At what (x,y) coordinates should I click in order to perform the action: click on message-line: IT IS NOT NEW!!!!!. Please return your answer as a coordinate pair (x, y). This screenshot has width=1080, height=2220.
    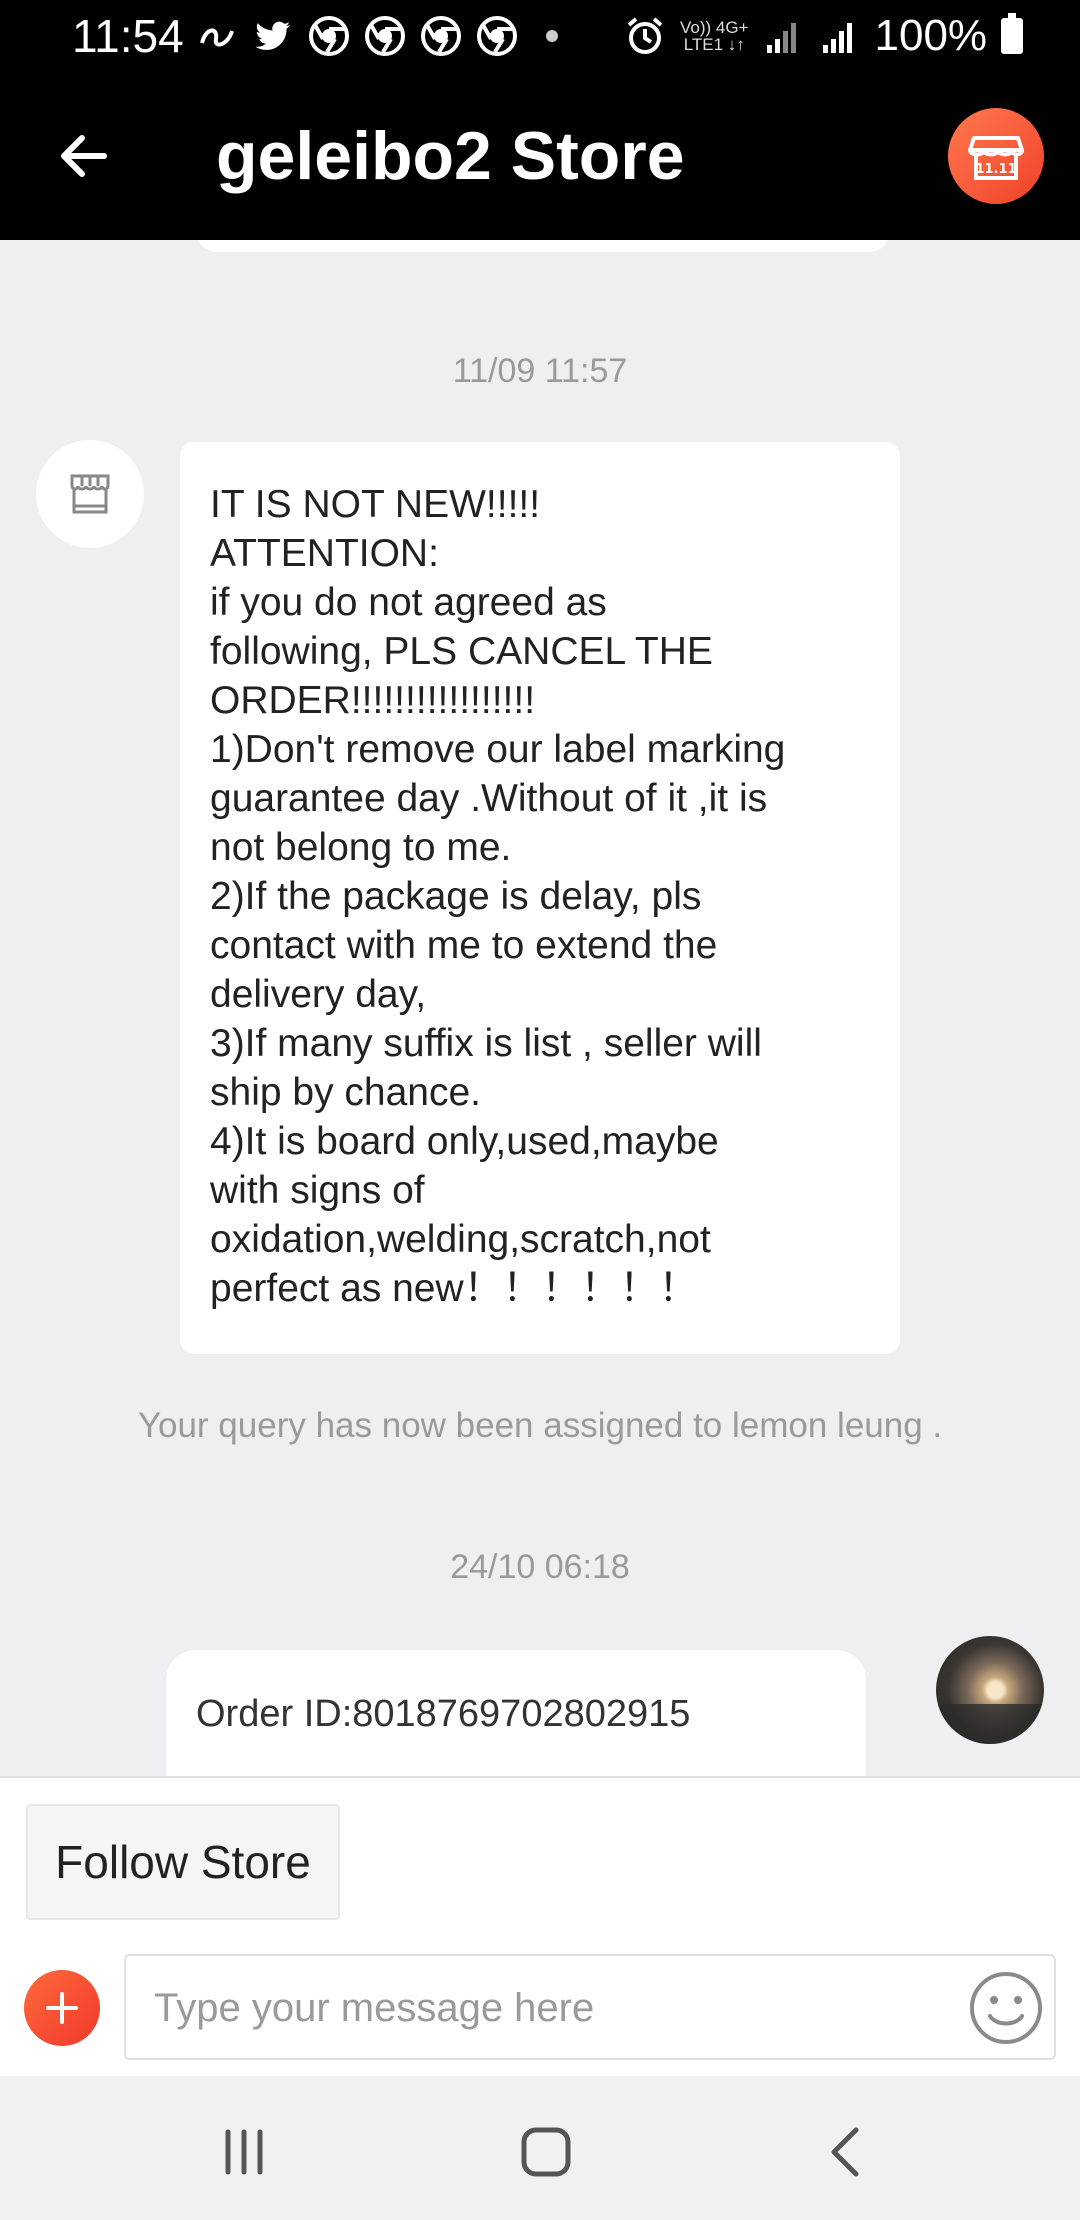
    Looking at the image, I should click on (375, 504).